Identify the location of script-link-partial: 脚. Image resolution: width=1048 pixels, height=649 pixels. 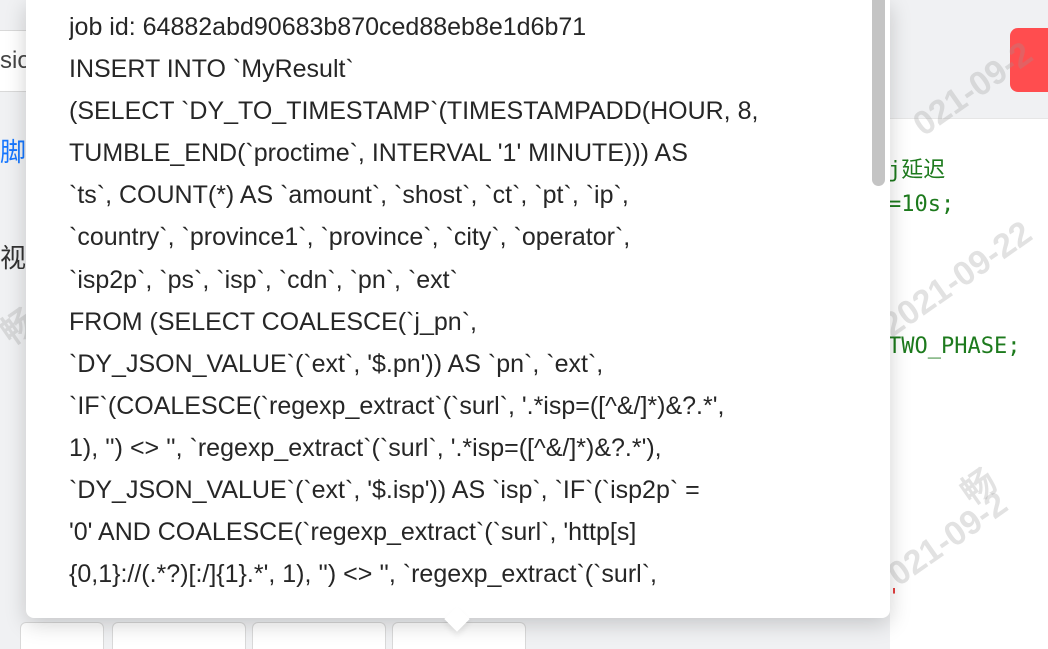
(13, 150).